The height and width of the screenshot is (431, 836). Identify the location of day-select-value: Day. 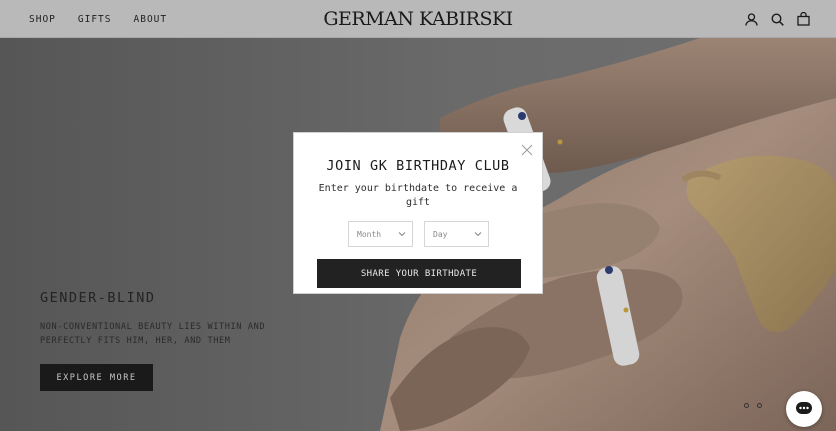
(440, 234).